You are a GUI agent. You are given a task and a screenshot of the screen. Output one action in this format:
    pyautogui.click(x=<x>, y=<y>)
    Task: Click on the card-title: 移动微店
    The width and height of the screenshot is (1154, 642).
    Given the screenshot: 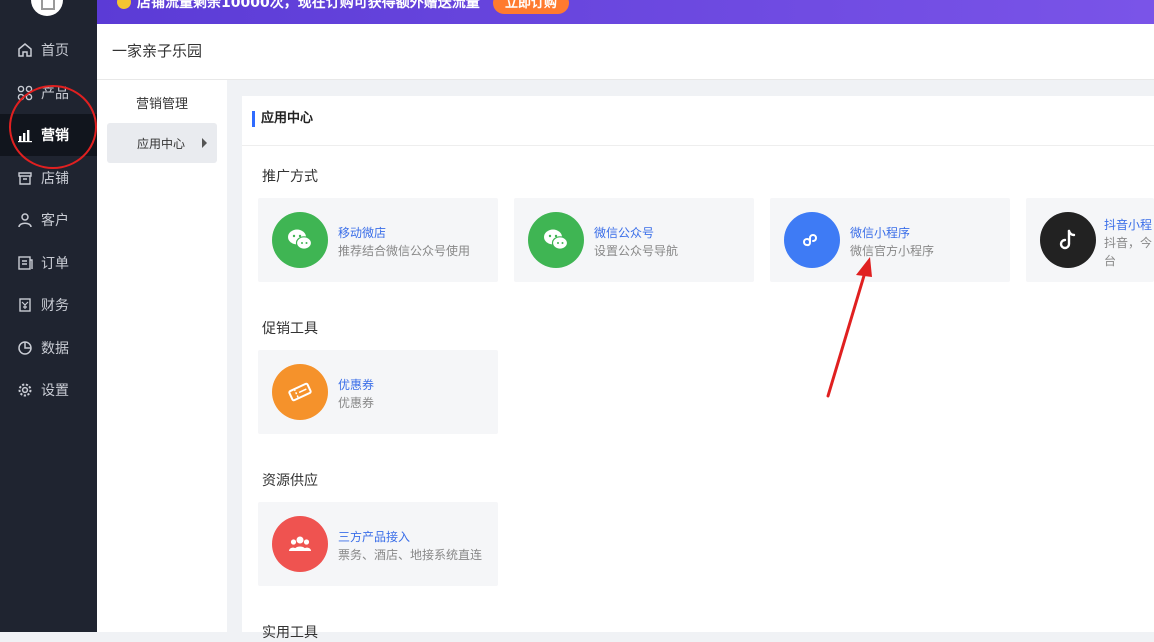 What is the action you would take?
    pyautogui.click(x=362, y=233)
    